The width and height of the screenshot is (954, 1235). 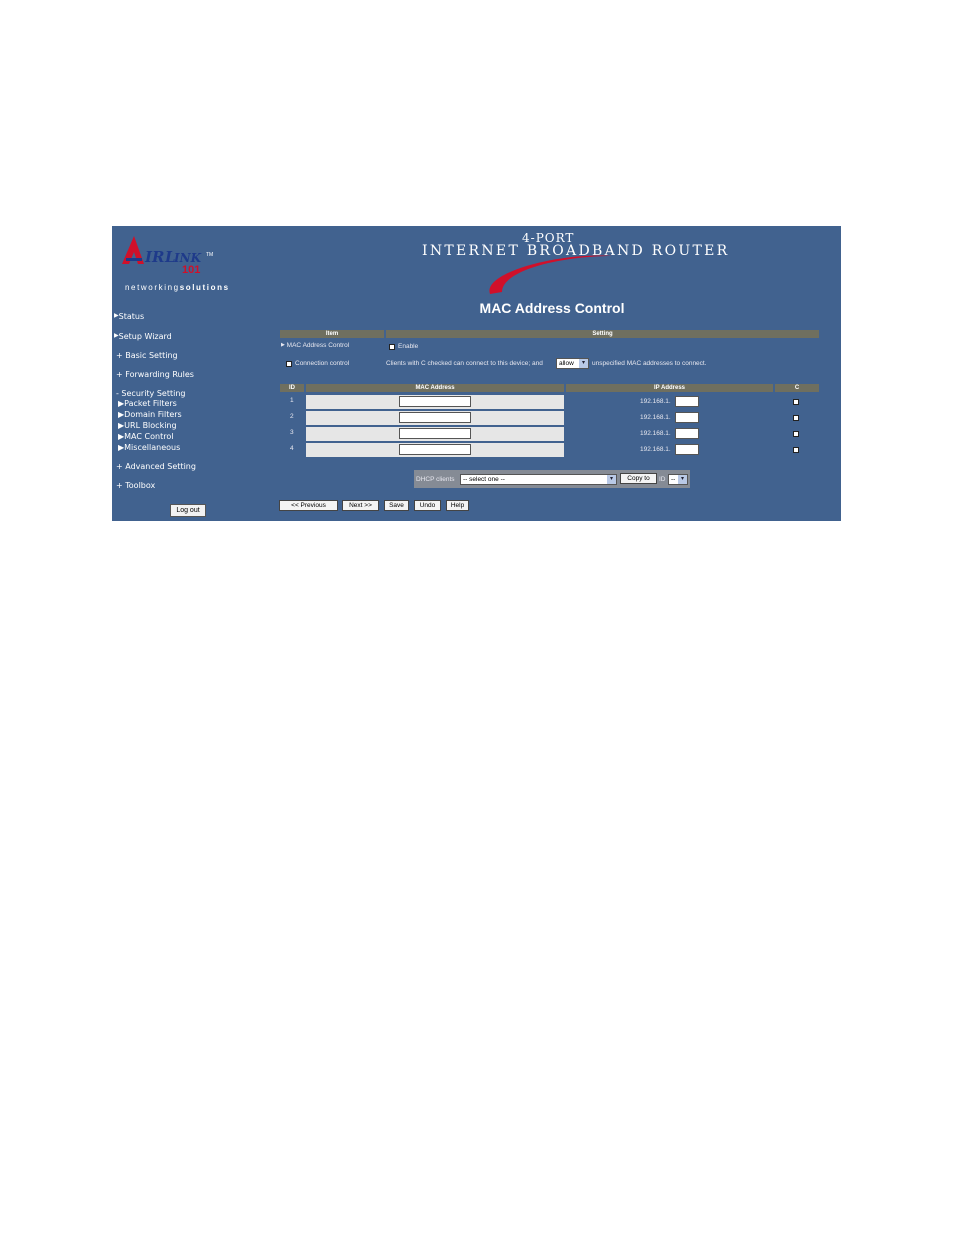 What do you see at coordinates (292, 448) in the screenshot?
I see `row-id: 4` at bounding box center [292, 448].